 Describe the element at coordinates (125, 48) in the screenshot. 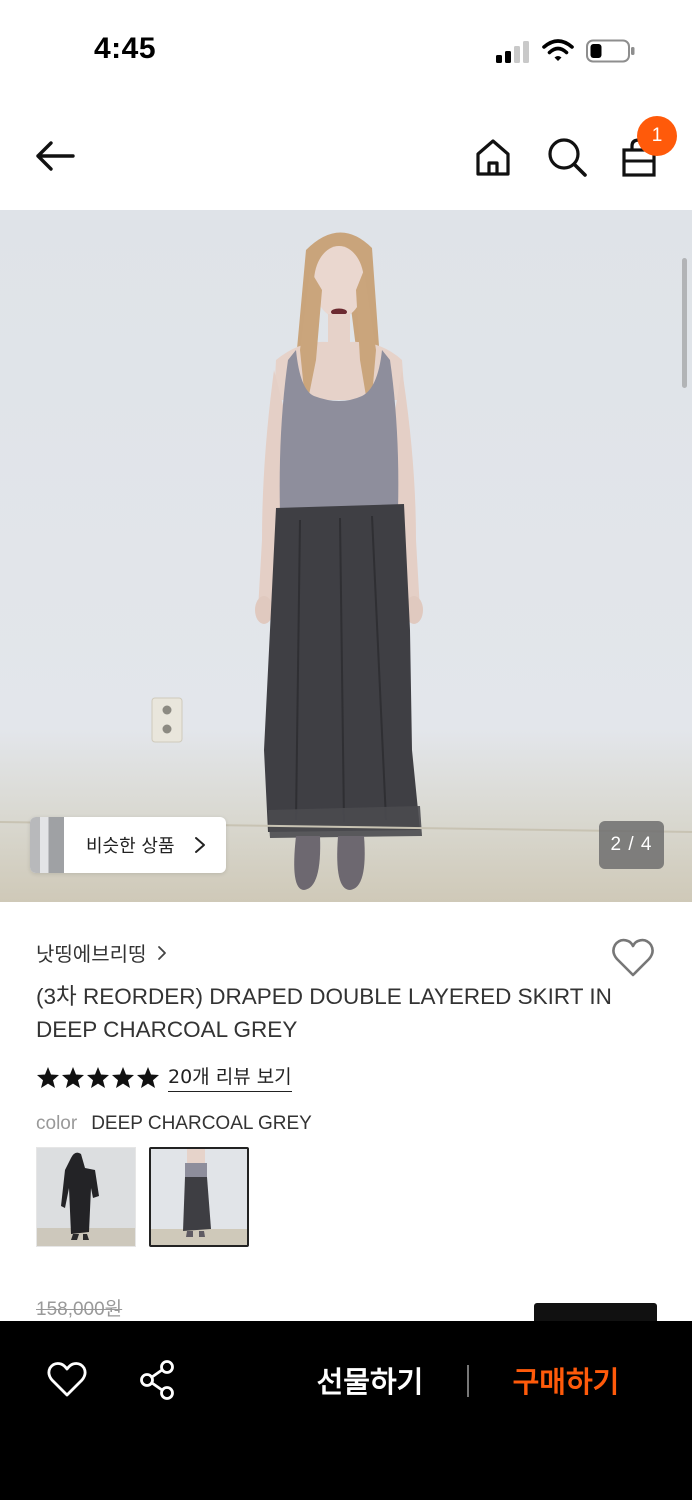

I see `status-time: 4:45` at that location.